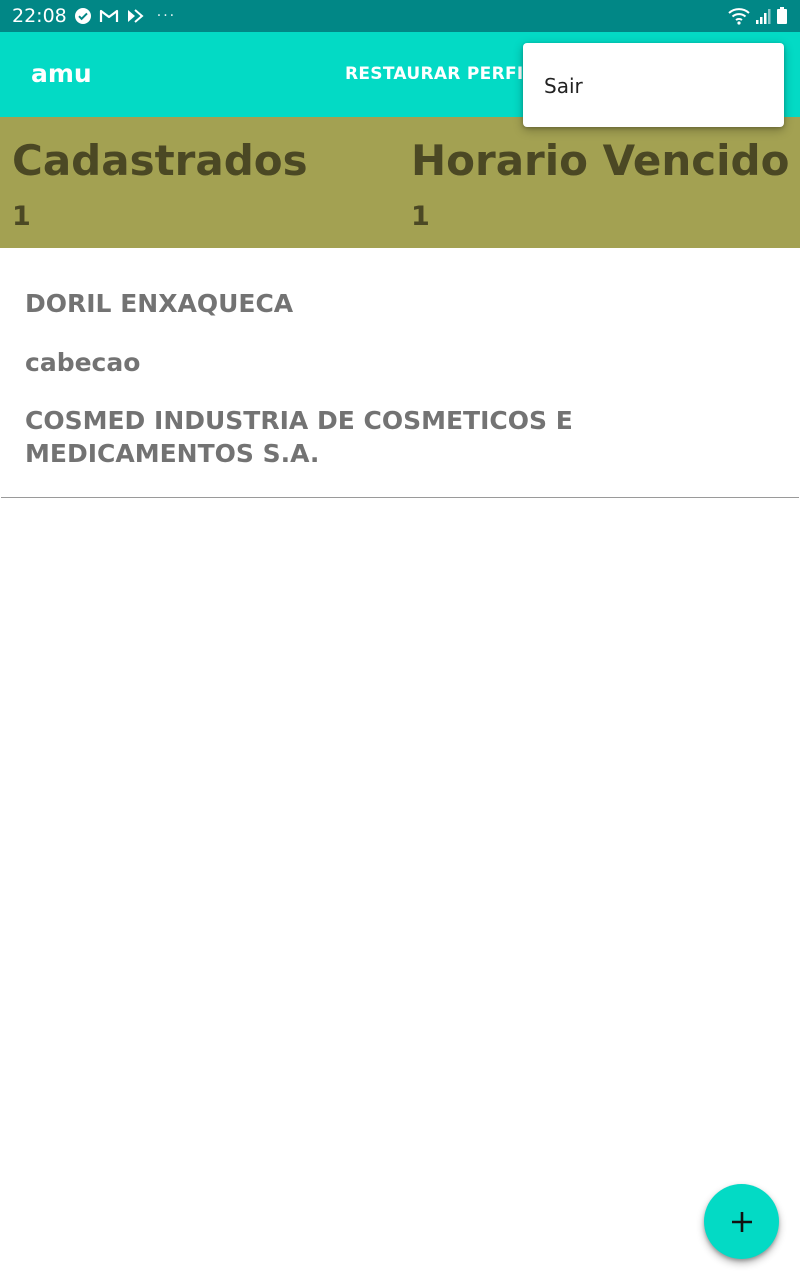  Describe the element at coordinates (440, 74) in the screenshot. I see `restore-profile-button: RESTAURAR PERFIL` at that location.